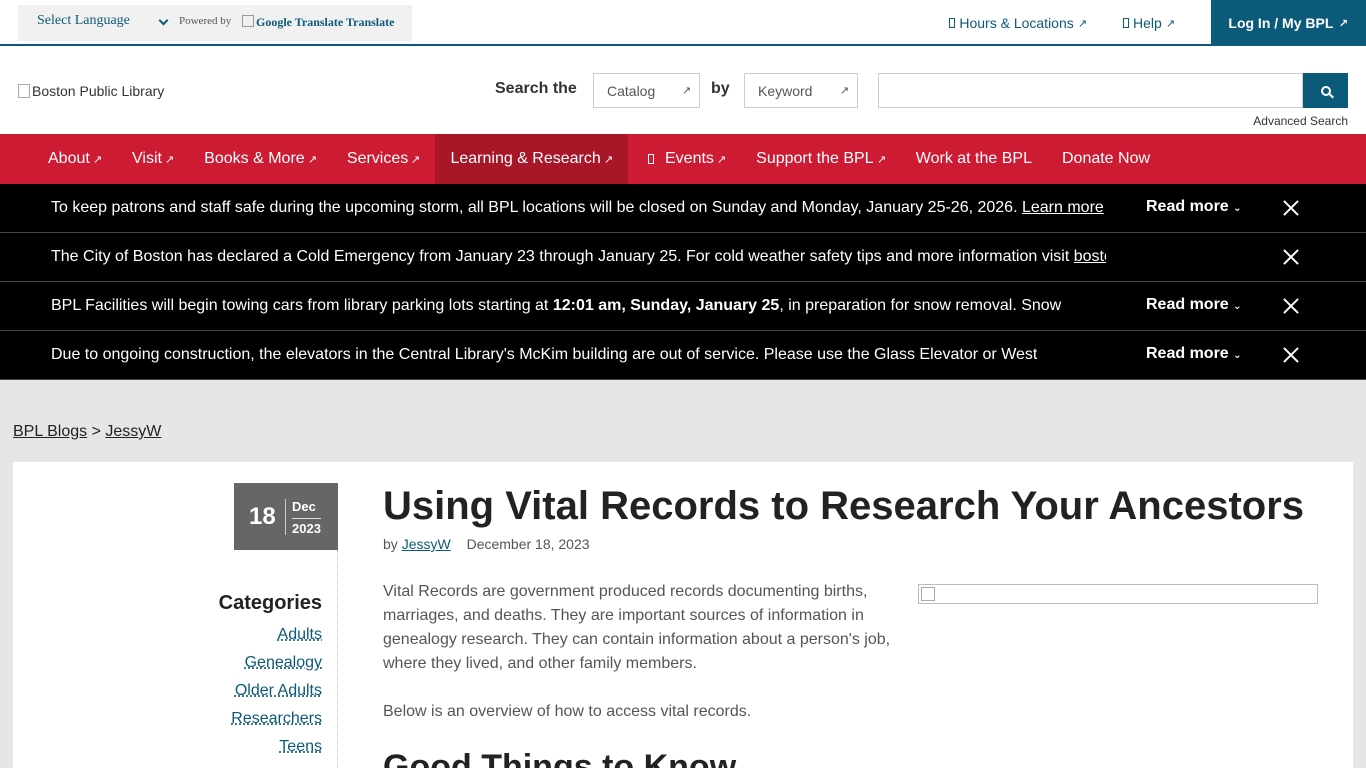  What do you see at coordinates (1118, 594) in the screenshot?
I see `post-image` at bounding box center [1118, 594].